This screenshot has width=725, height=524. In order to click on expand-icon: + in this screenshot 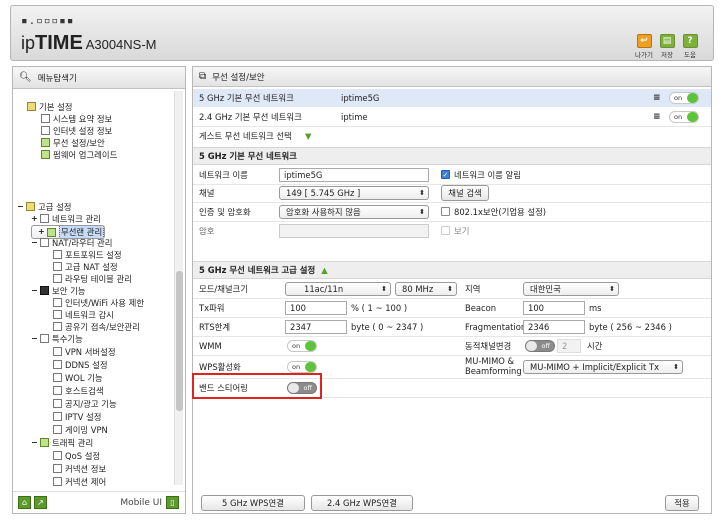, I will do `click(34, 218)`.